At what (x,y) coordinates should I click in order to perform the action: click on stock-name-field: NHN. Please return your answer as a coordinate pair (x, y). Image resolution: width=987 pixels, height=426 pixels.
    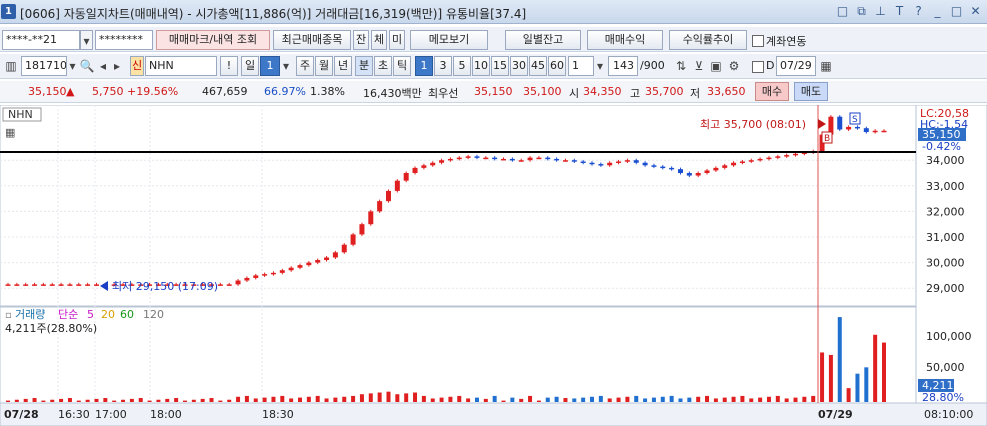
    Looking at the image, I should click on (181, 66).